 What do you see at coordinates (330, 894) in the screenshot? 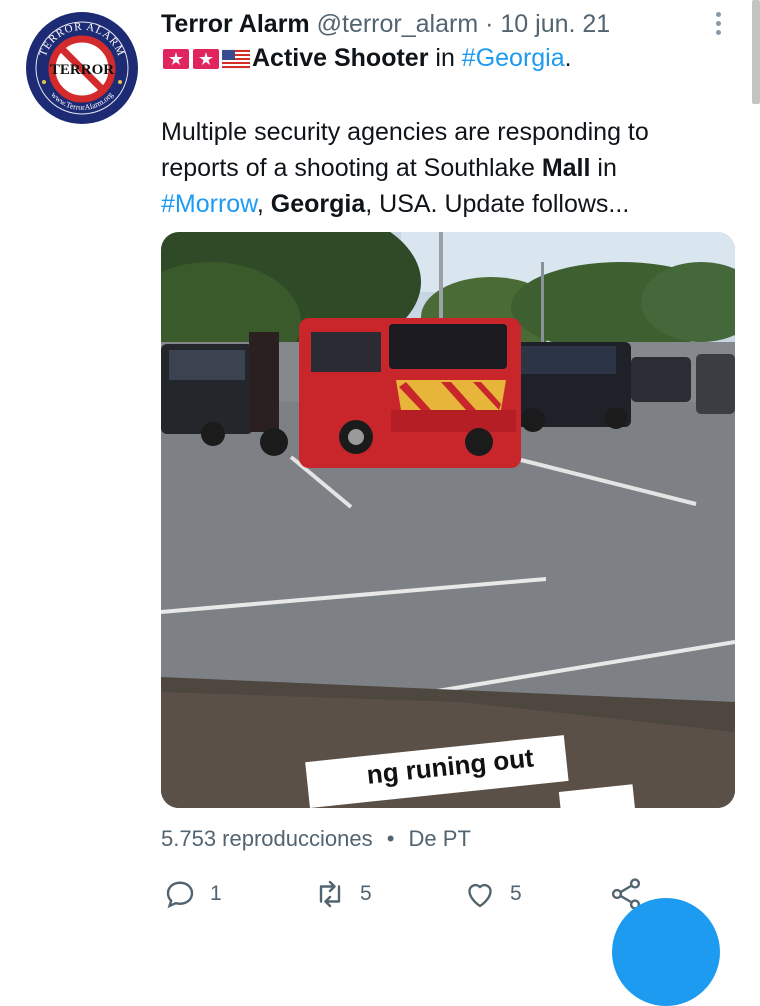
I see `retweet-icon` at bounding box center [330, 894].